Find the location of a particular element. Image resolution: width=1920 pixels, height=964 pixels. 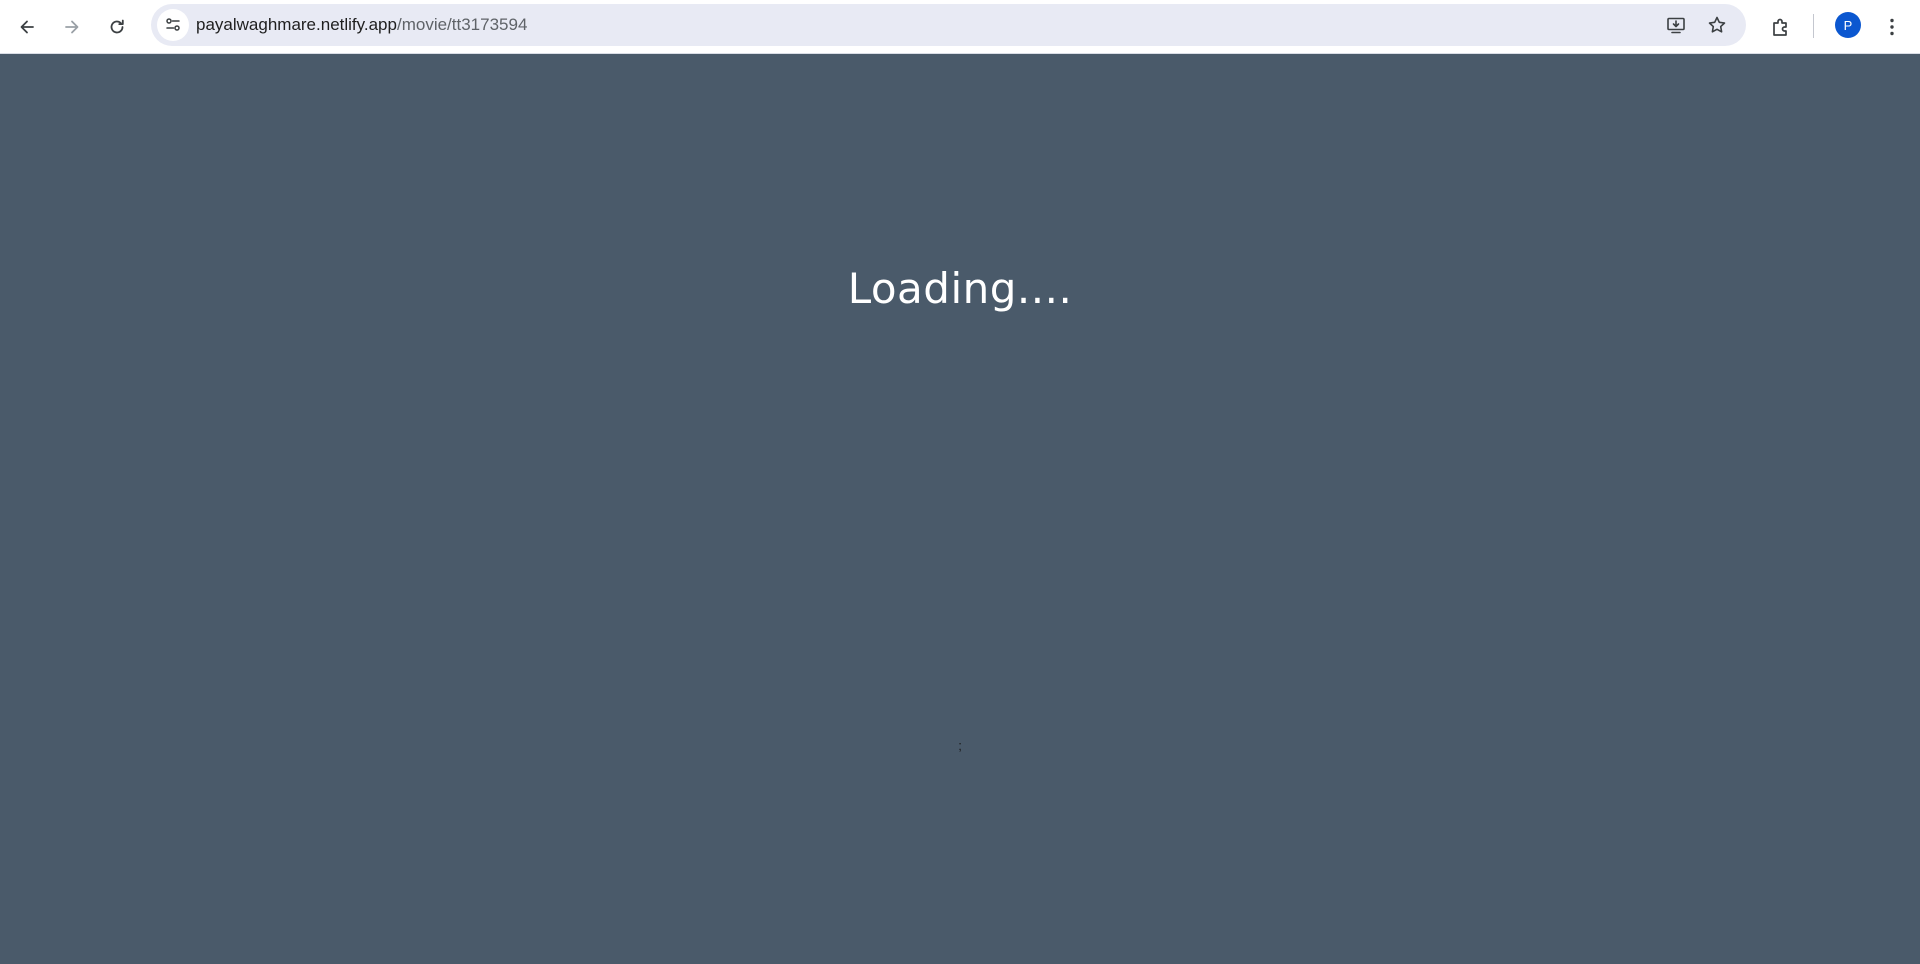

reload-icon is located at coordinates (117, 26).